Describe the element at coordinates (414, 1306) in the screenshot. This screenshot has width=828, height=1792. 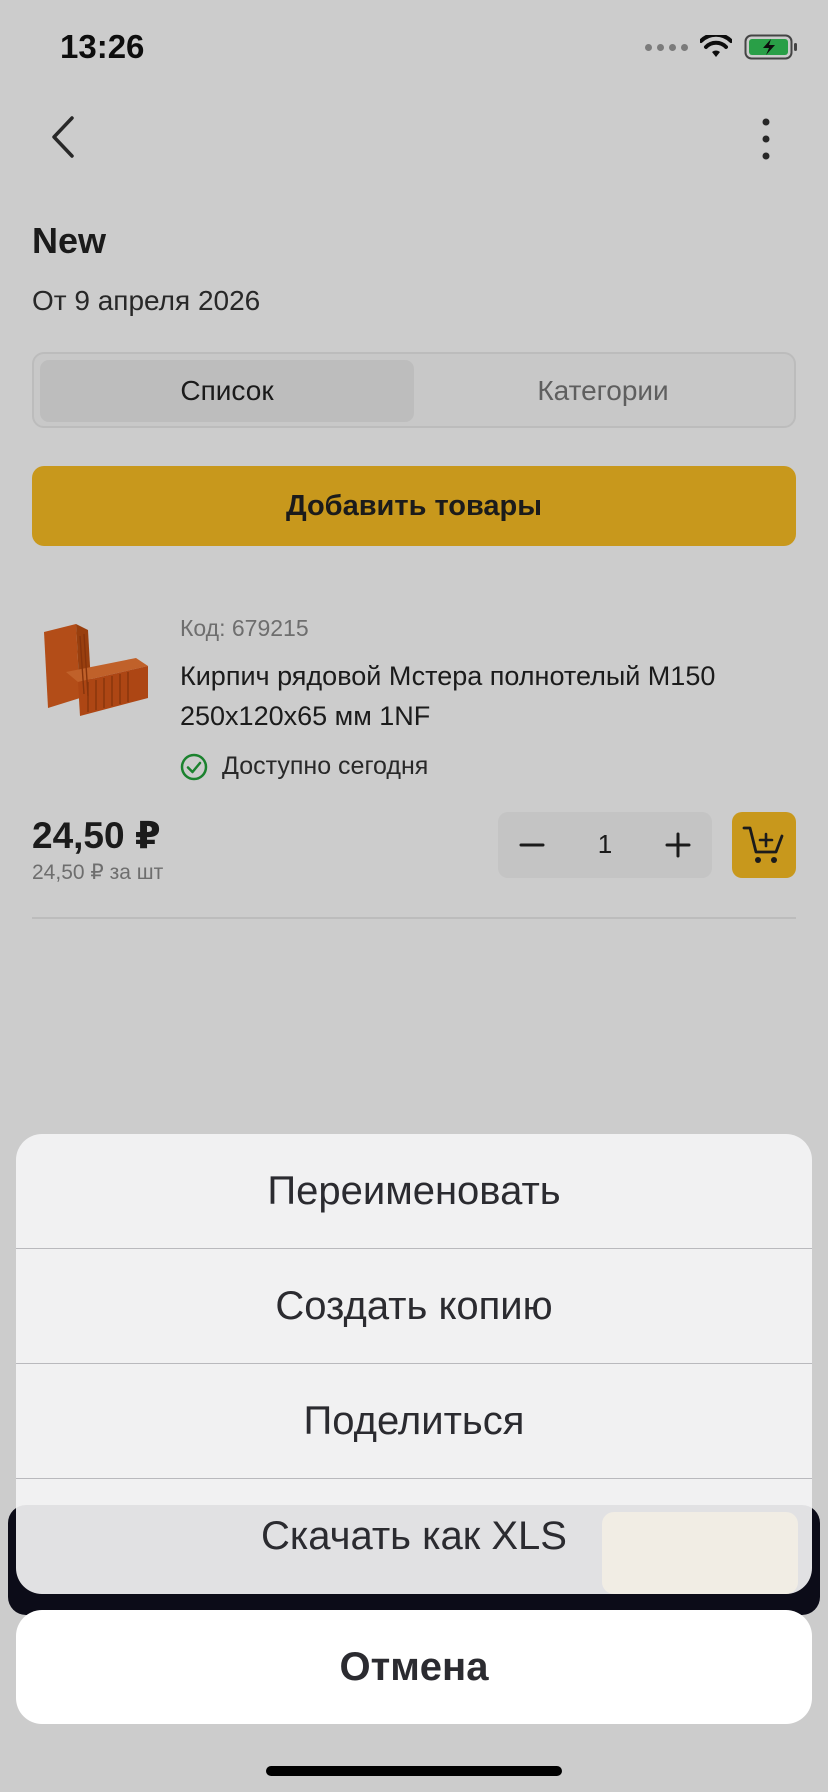
I see `duplicate-action: Создать копию` at that location.